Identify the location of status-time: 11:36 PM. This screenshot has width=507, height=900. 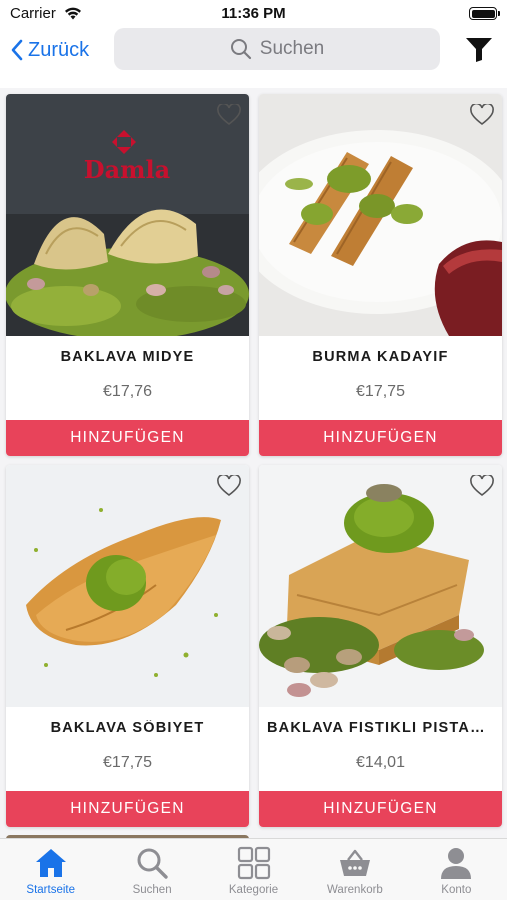
(253, 13).